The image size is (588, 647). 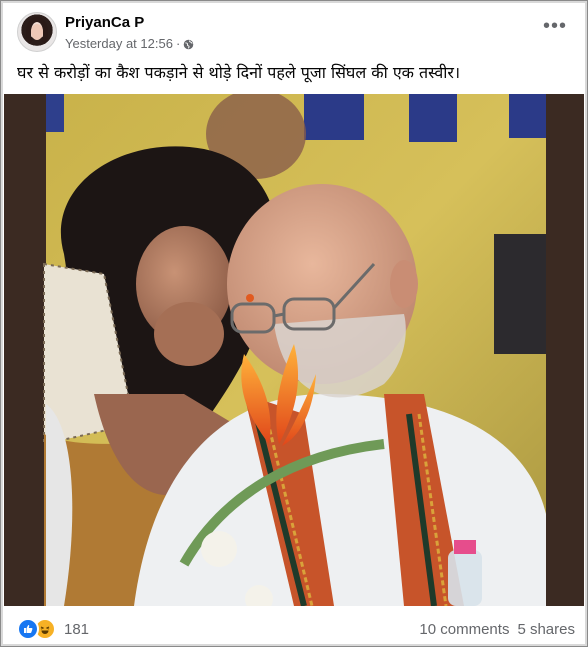 I want to click on post-meta: Yesterday at 12:56 ·, so click(x=129, y=43).